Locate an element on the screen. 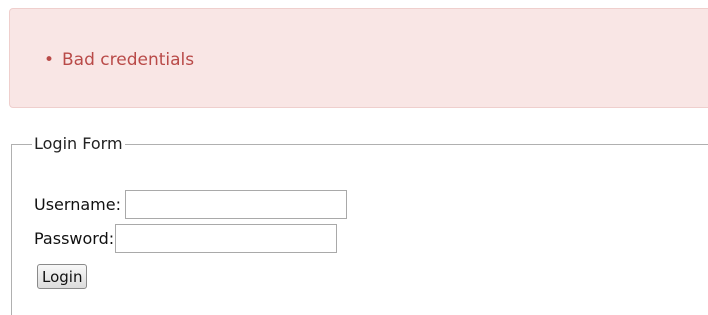 The image size is (708, 315). username-row: Username: is located at coordinates (190, 204).